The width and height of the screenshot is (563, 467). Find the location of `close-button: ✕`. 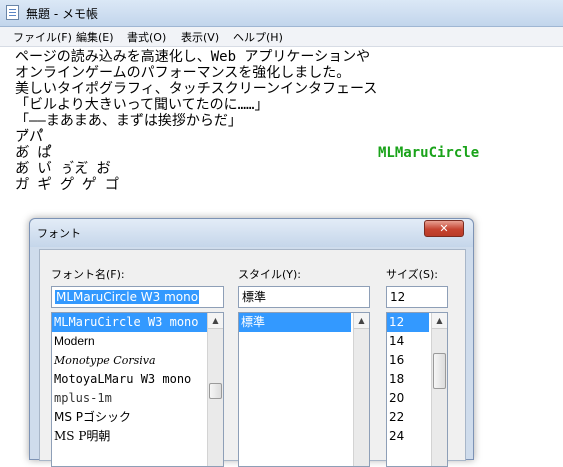

close-button: ✕ is located at coordinates (444, 228).